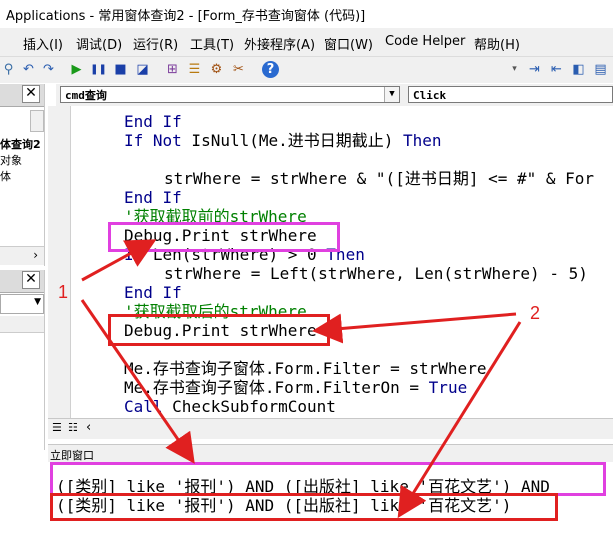 The image size is (613, 541). I want to click on arrow-1-to-output-before, so click(137, 381).